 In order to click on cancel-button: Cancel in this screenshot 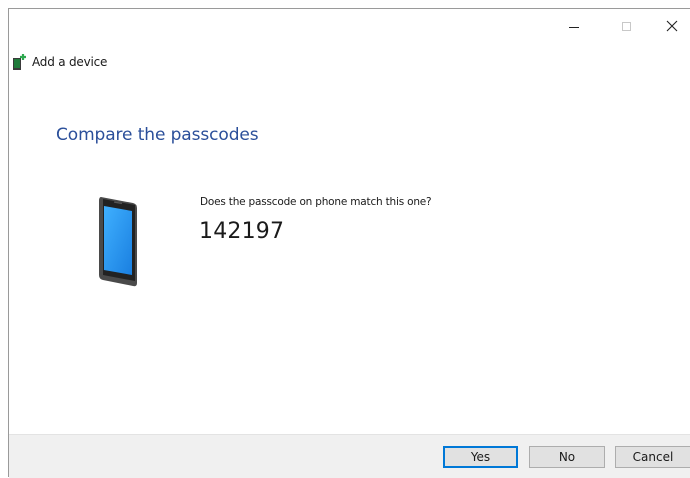, I will do `click(652, 457)`.